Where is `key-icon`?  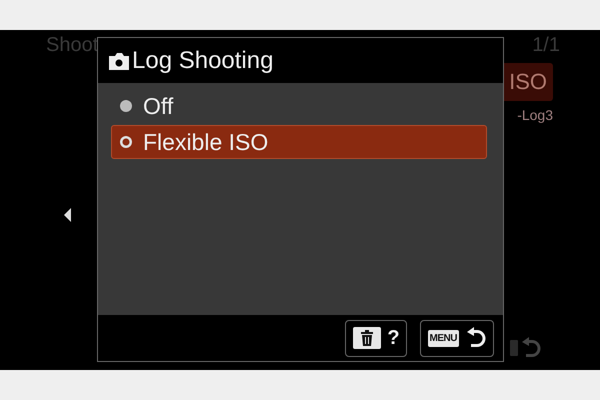 key-icon is located at coordinates (514, 348).